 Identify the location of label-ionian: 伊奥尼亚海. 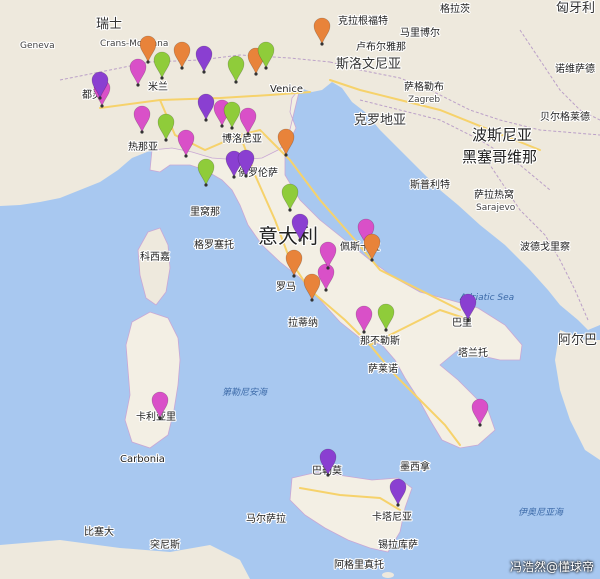
(541, 512).